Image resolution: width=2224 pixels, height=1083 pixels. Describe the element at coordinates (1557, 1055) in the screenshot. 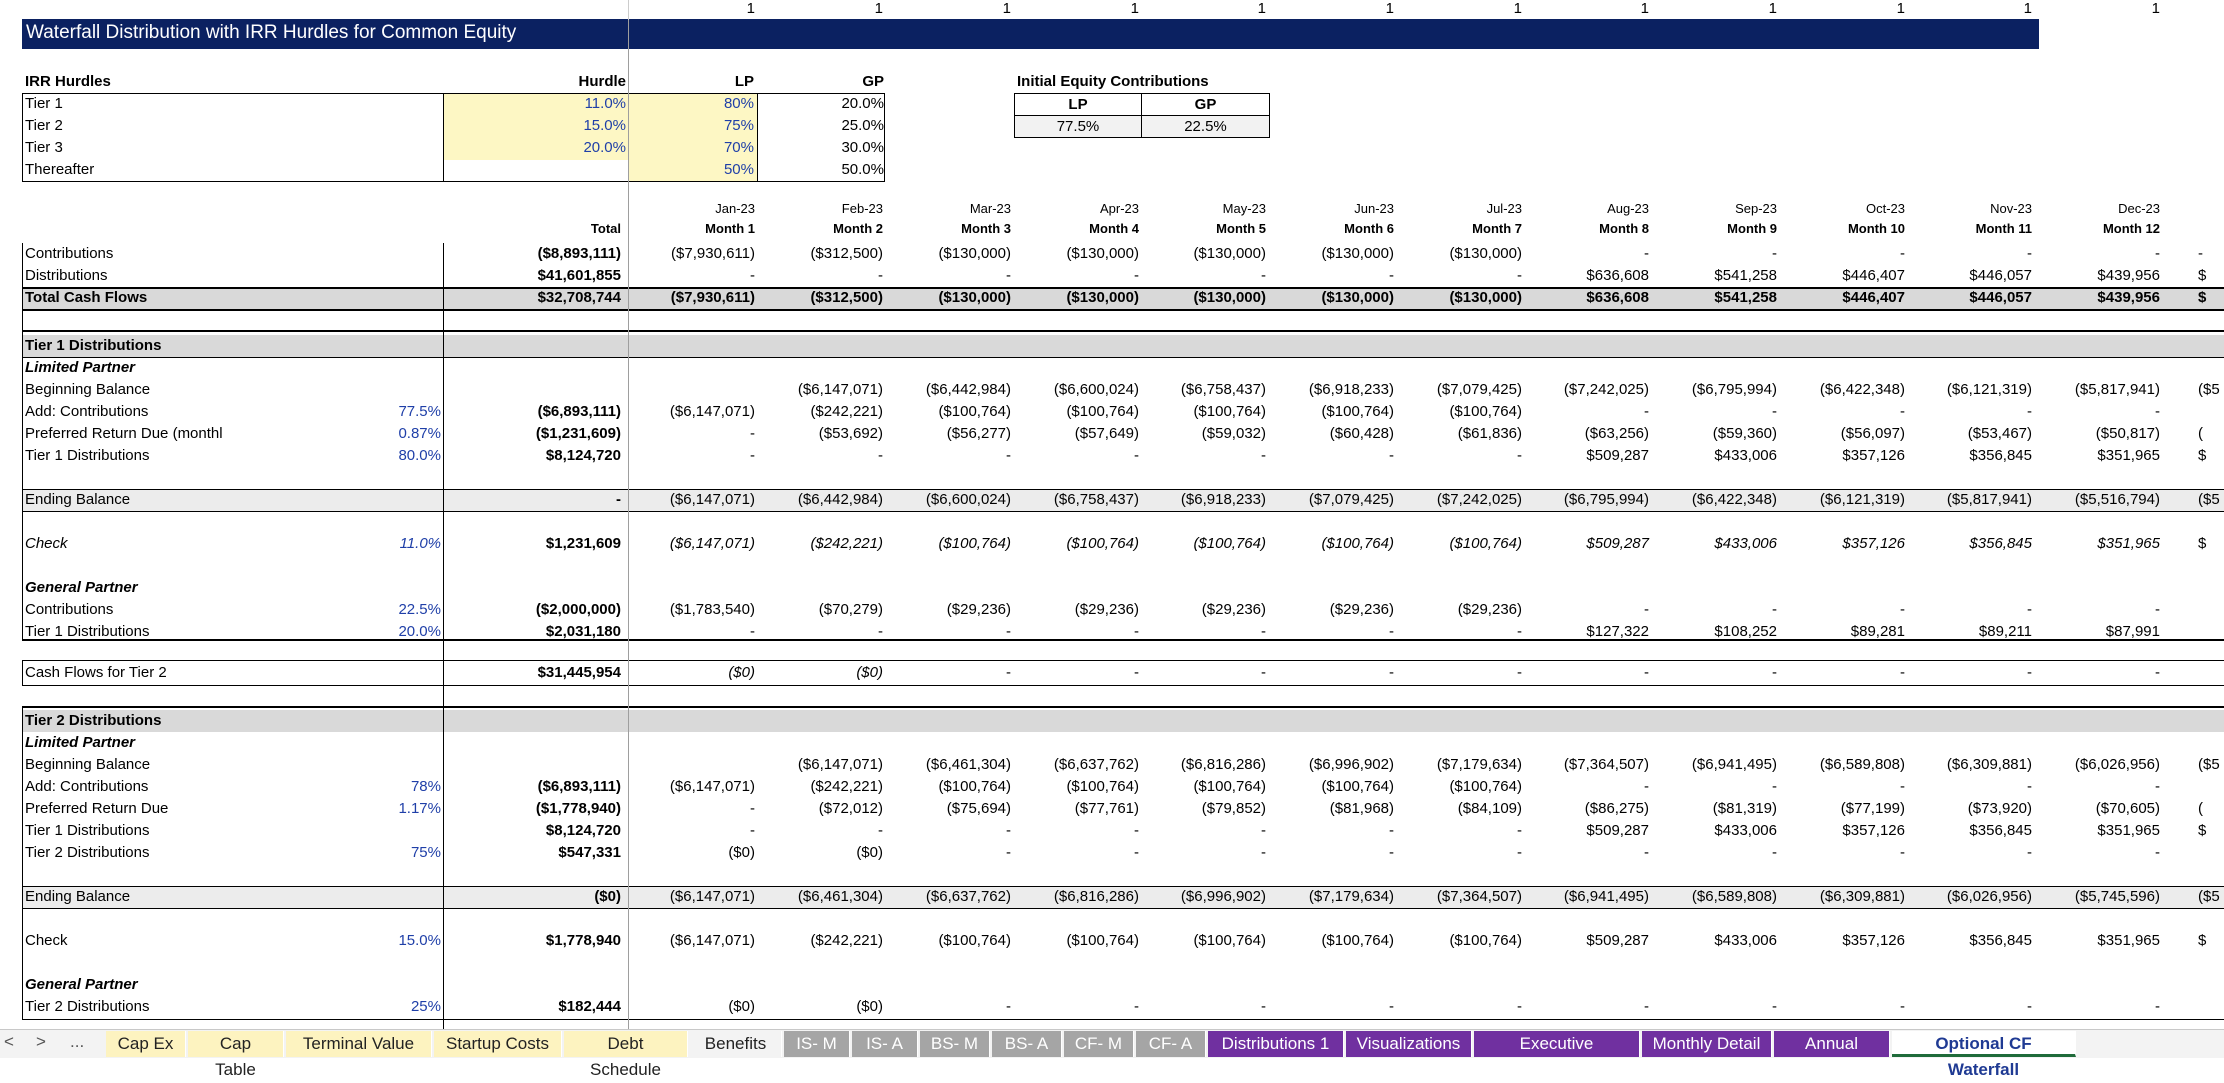

I see `sheet-tab: Executive Summary` at that location.